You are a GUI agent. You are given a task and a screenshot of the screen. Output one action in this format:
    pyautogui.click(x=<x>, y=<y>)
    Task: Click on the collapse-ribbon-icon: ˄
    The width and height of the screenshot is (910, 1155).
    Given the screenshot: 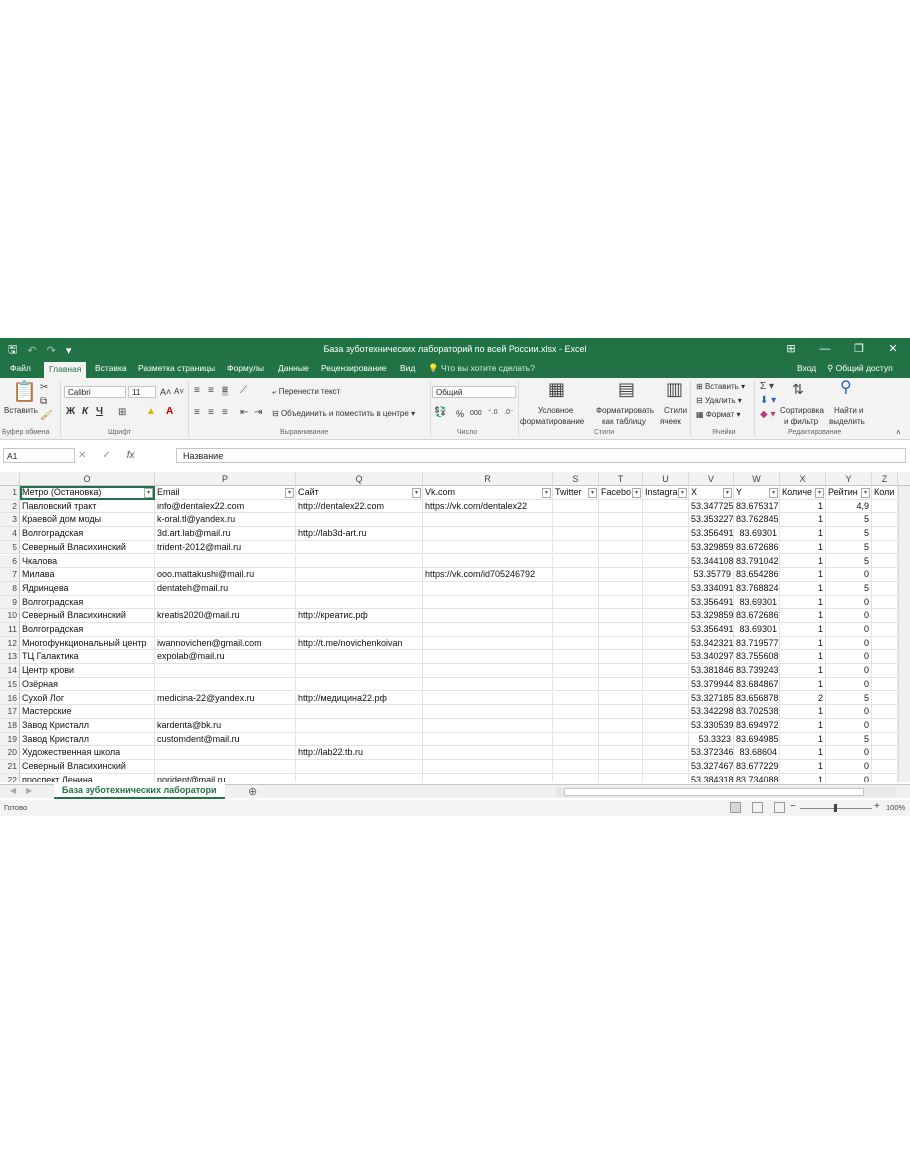 What is the action you would take?
    pyautogui.click(x=898, y=433)
    